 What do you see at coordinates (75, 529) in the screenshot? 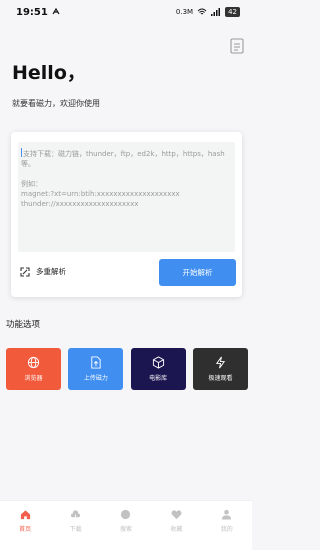
I see `tab-label: 下载` at bounding box center [75, 529].